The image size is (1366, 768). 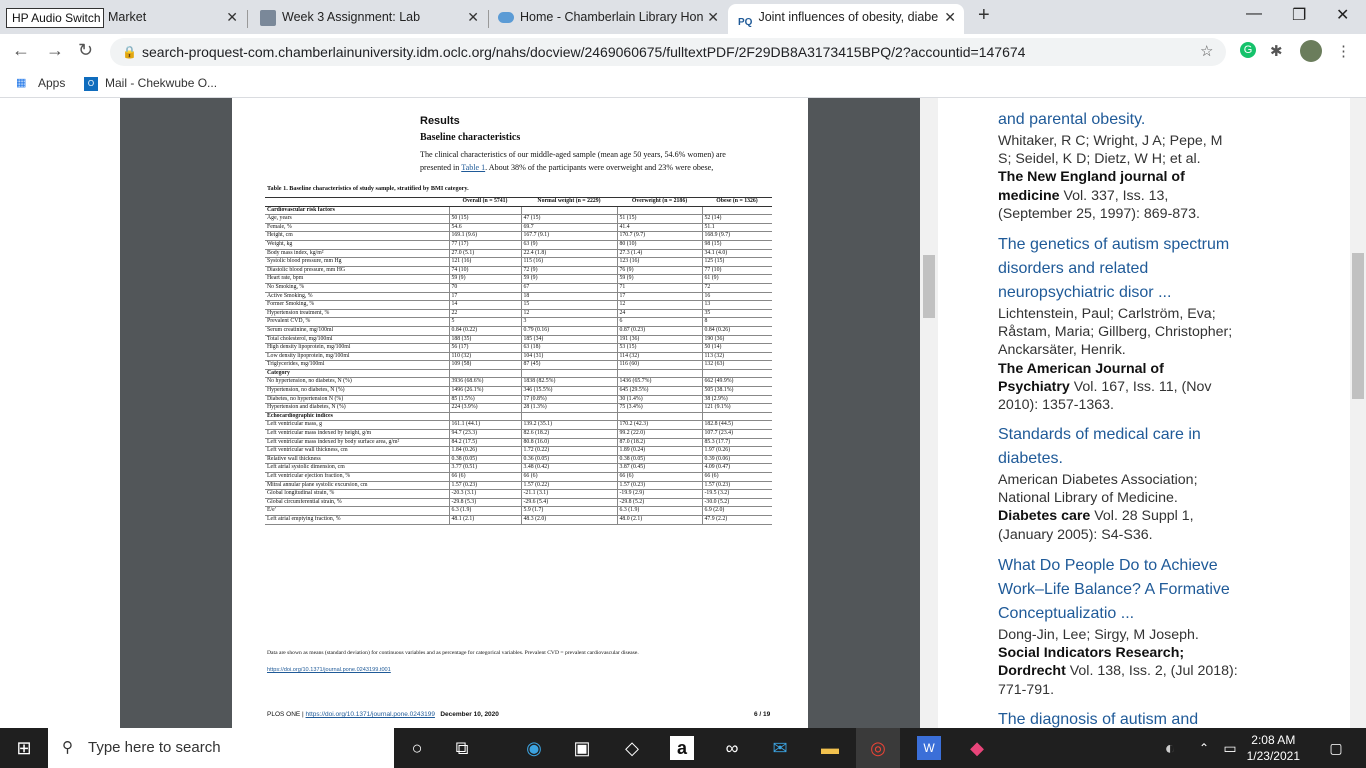 What do you see at coordinates (659, 305) in the screenshot?
I see `table-cell: 12` at bounding box center [659, 305].